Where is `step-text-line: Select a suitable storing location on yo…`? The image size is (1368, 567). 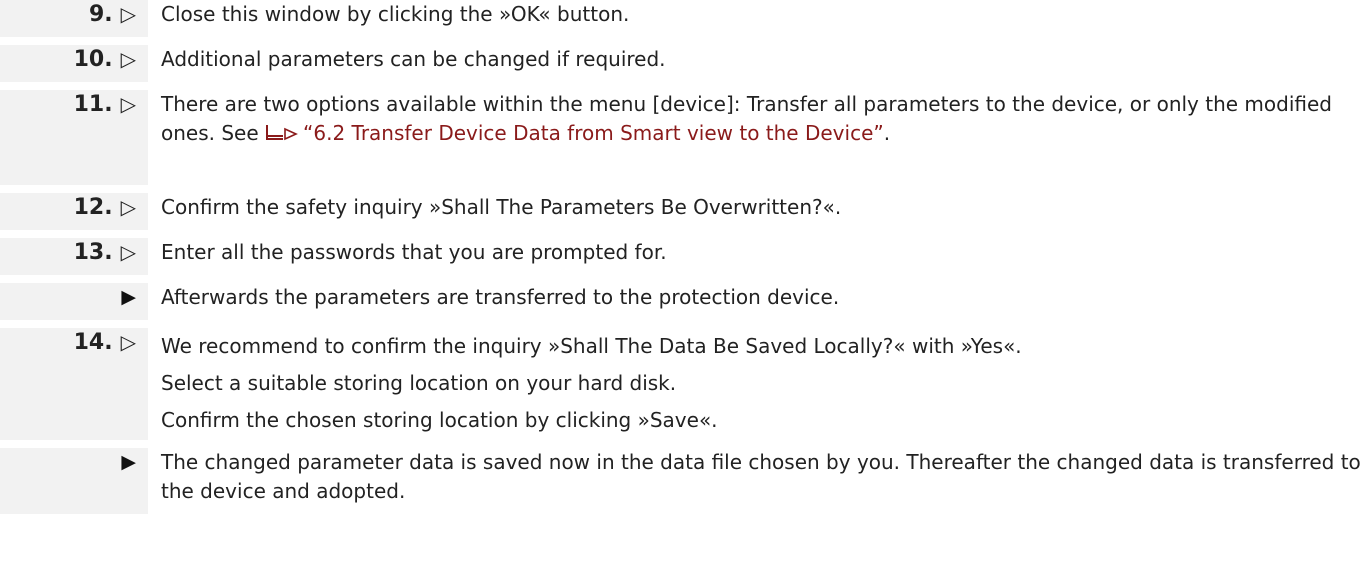 step-text-line: Select a suitable storing location on yo… is located at coordinates (419, 383).